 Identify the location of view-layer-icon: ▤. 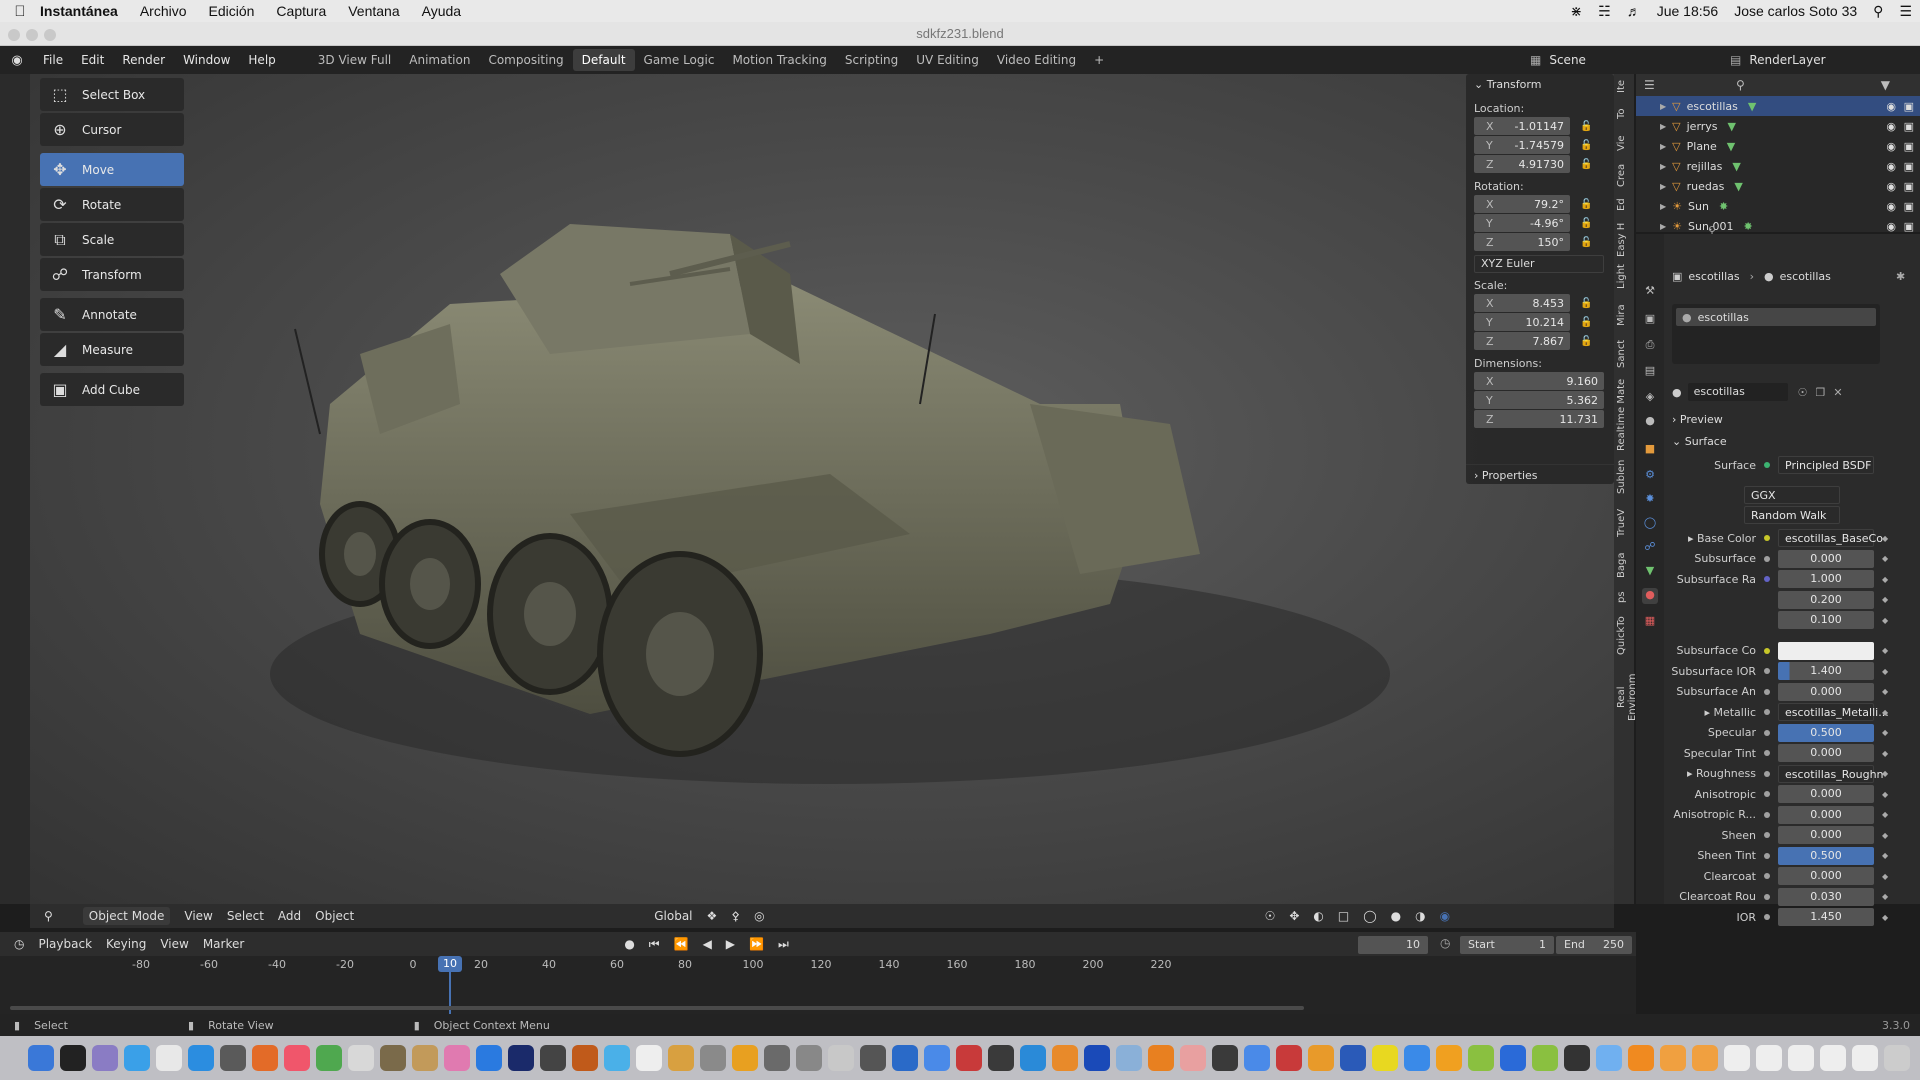
(1650, 372).